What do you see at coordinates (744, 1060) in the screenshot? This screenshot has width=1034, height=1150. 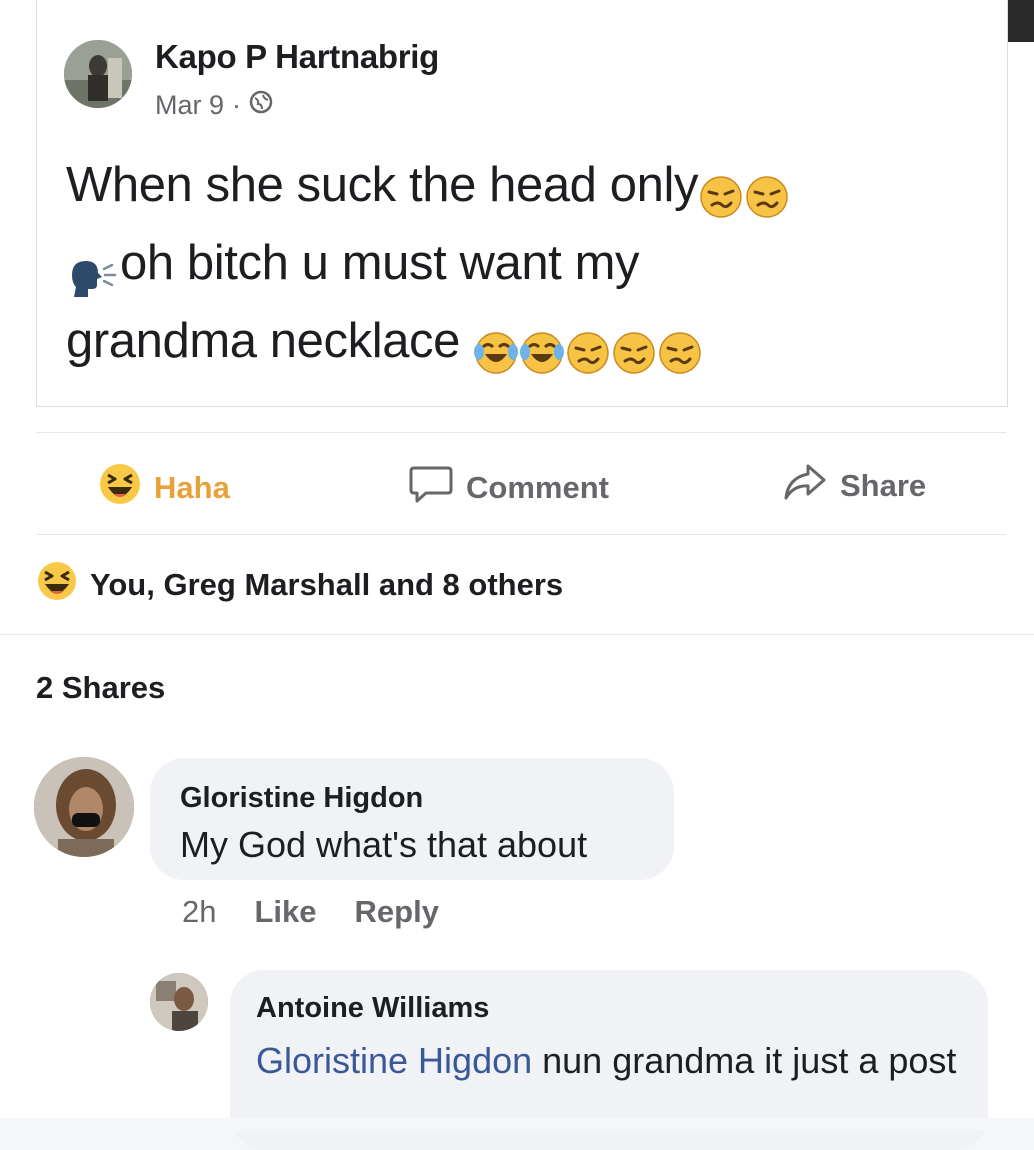 I see `comment-text-body: nun grandma it just a post` at bounding box center [744, 1060].